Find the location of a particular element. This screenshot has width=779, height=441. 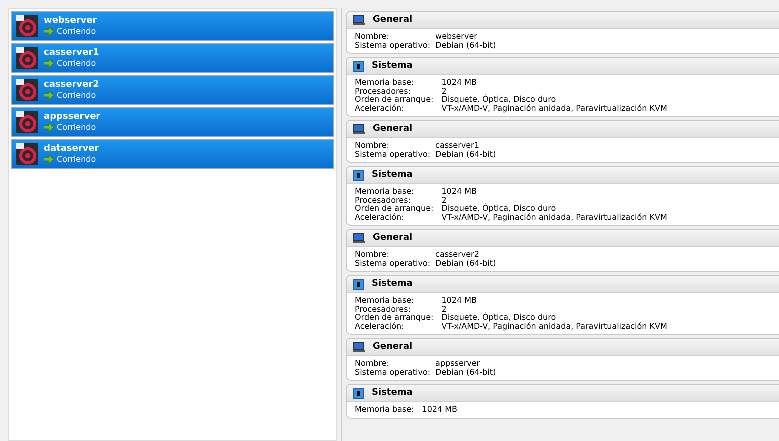

vm-name: casserver2 is located at coordinates (72, 85).